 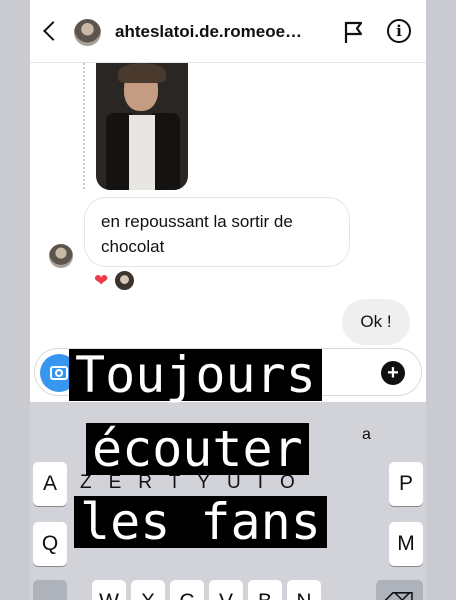 What do you see at coordinates (50, 544) in the screenshot?
I see `key-q: Q` at bounding box center [50, 544].